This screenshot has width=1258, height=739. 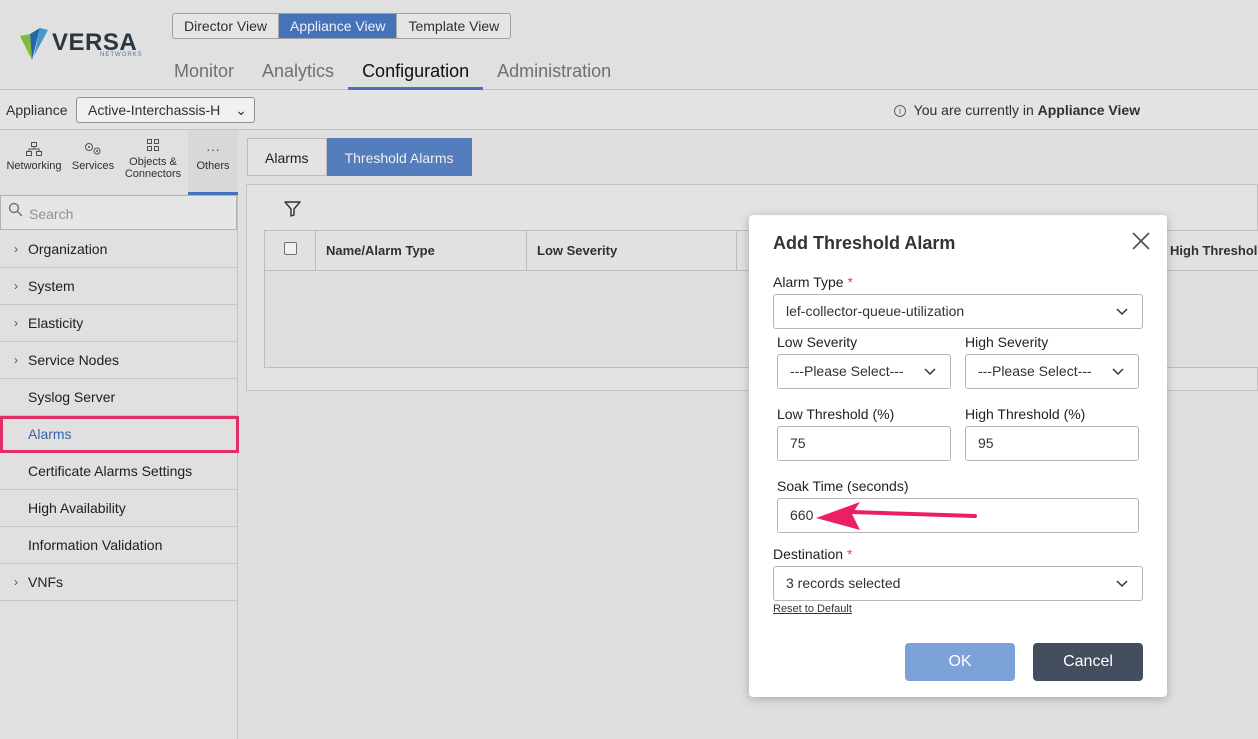 I want to click on soak-time-label: Soak Time (seconds), so click(x=843, y=486).